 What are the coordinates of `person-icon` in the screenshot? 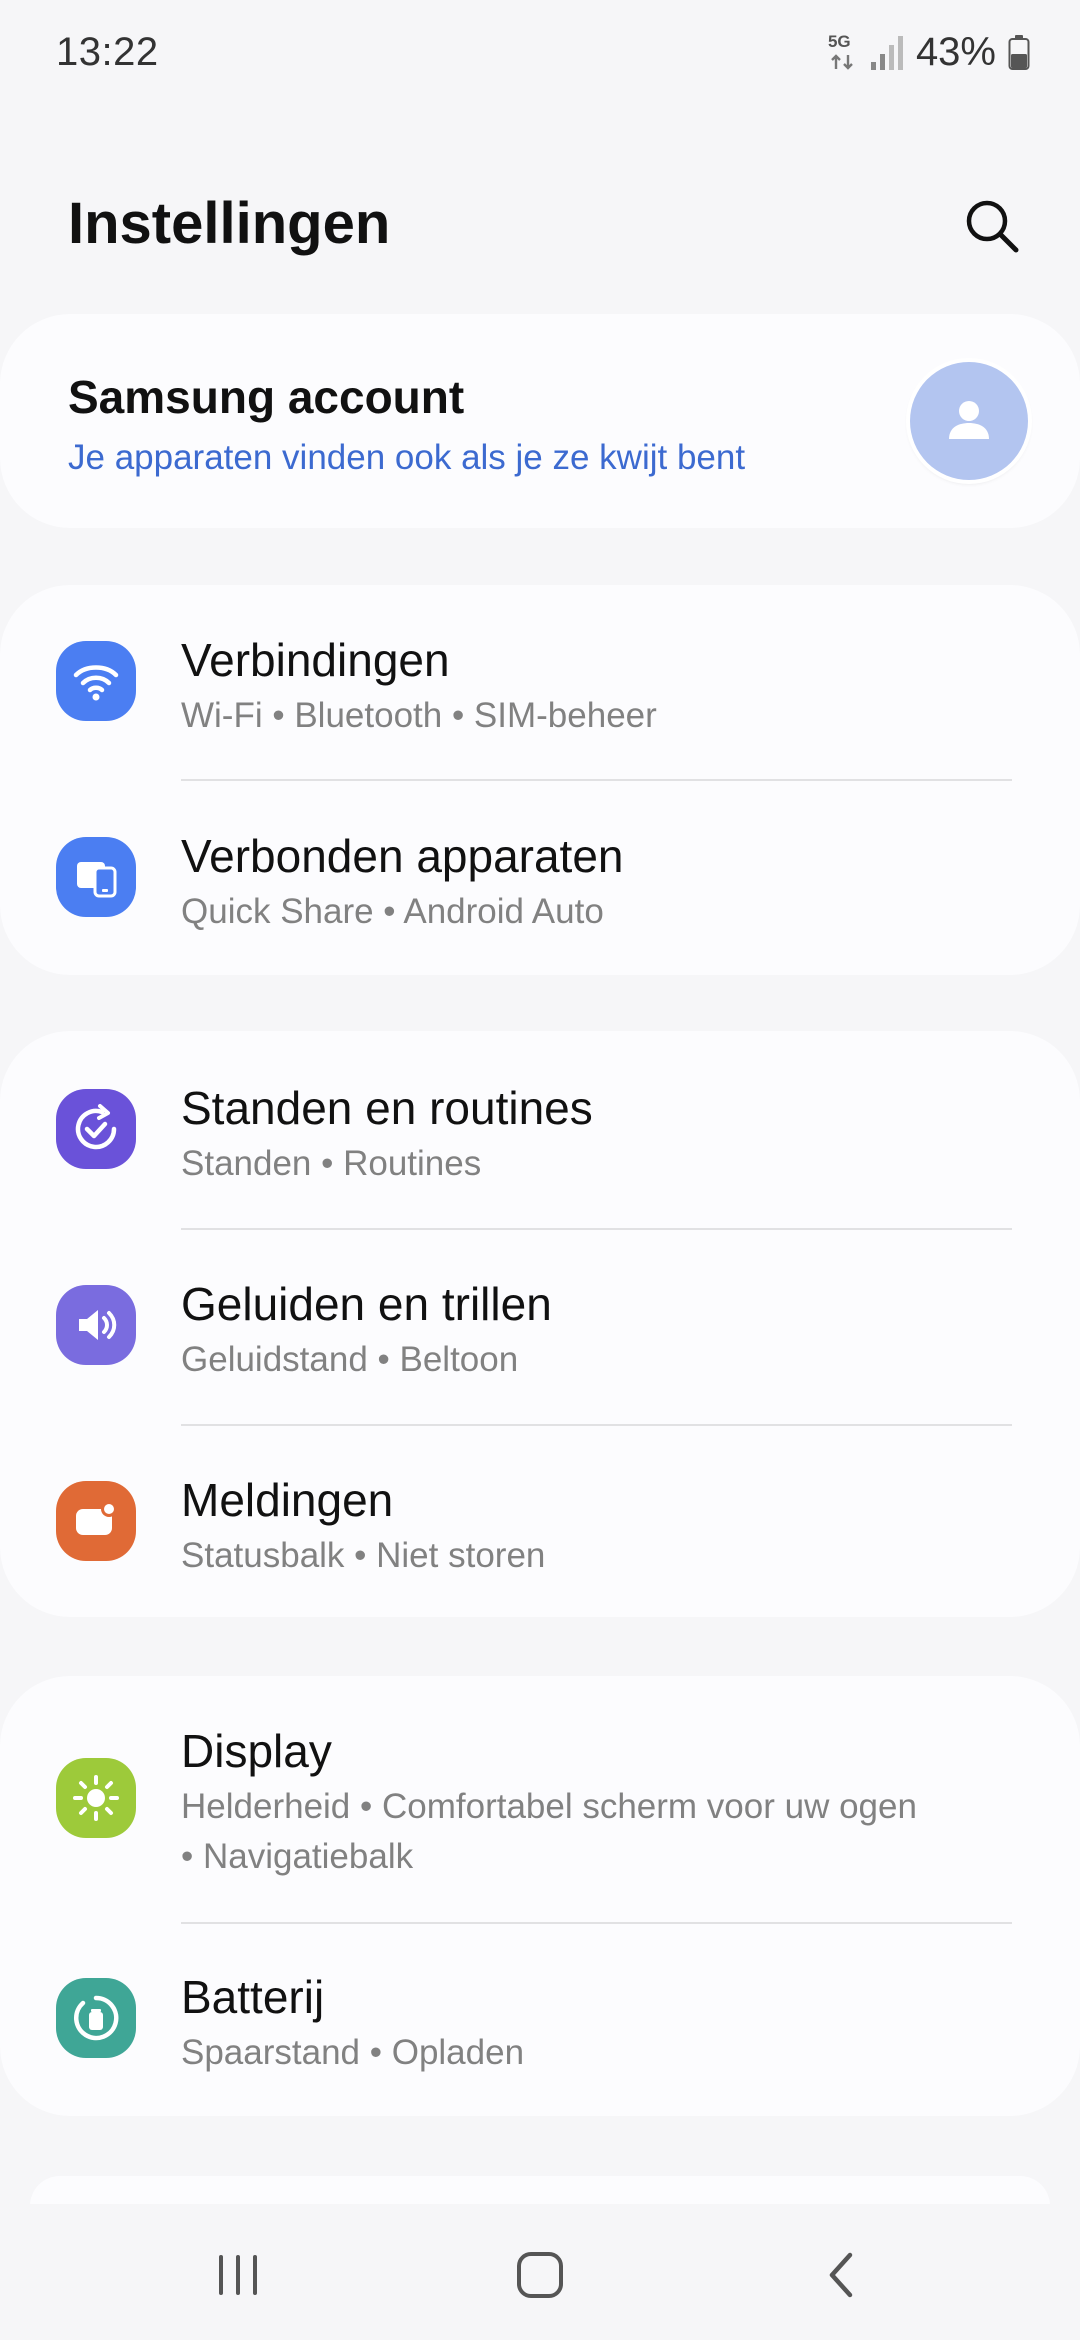 It's located at (969, 420).